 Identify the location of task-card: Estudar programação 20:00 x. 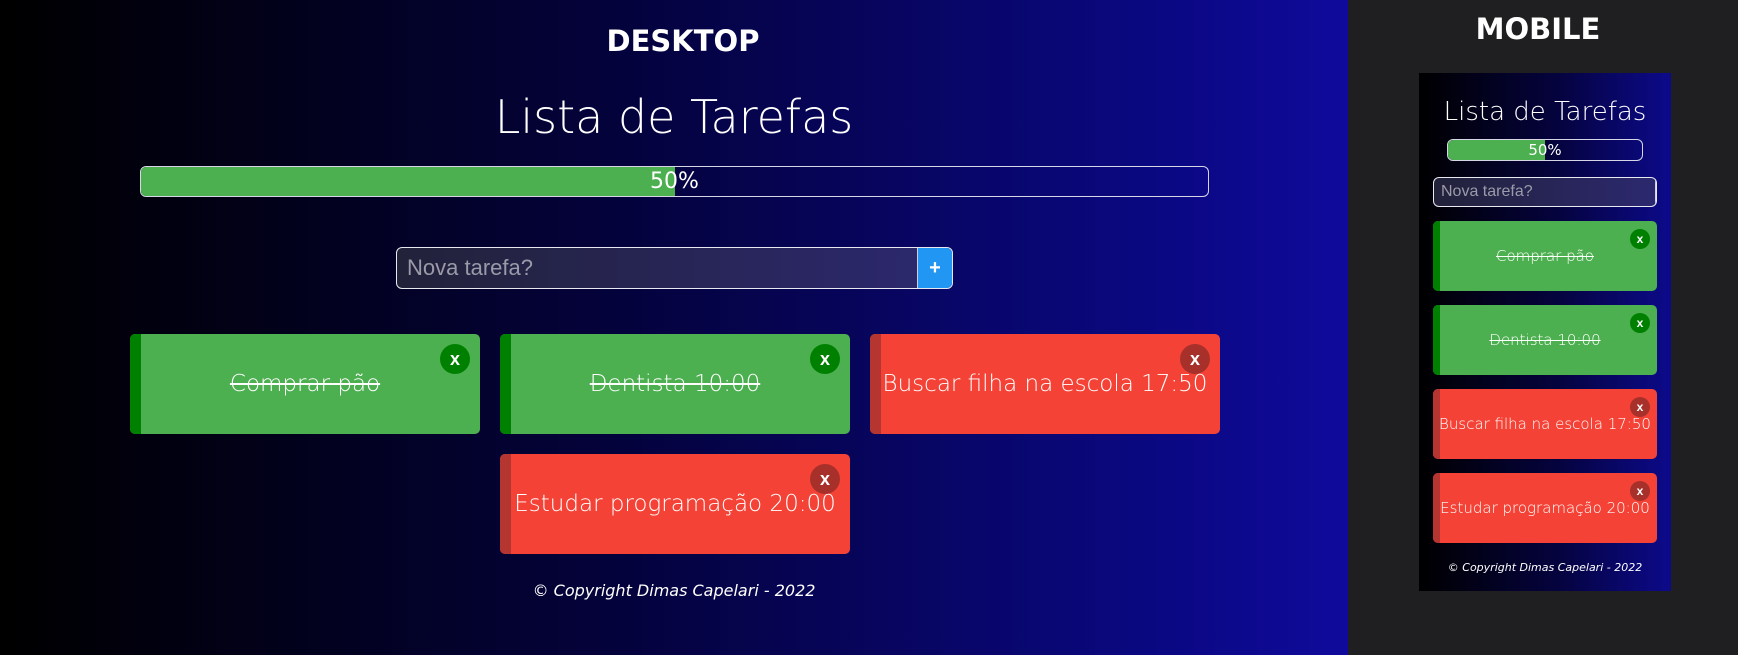
(675, 504).